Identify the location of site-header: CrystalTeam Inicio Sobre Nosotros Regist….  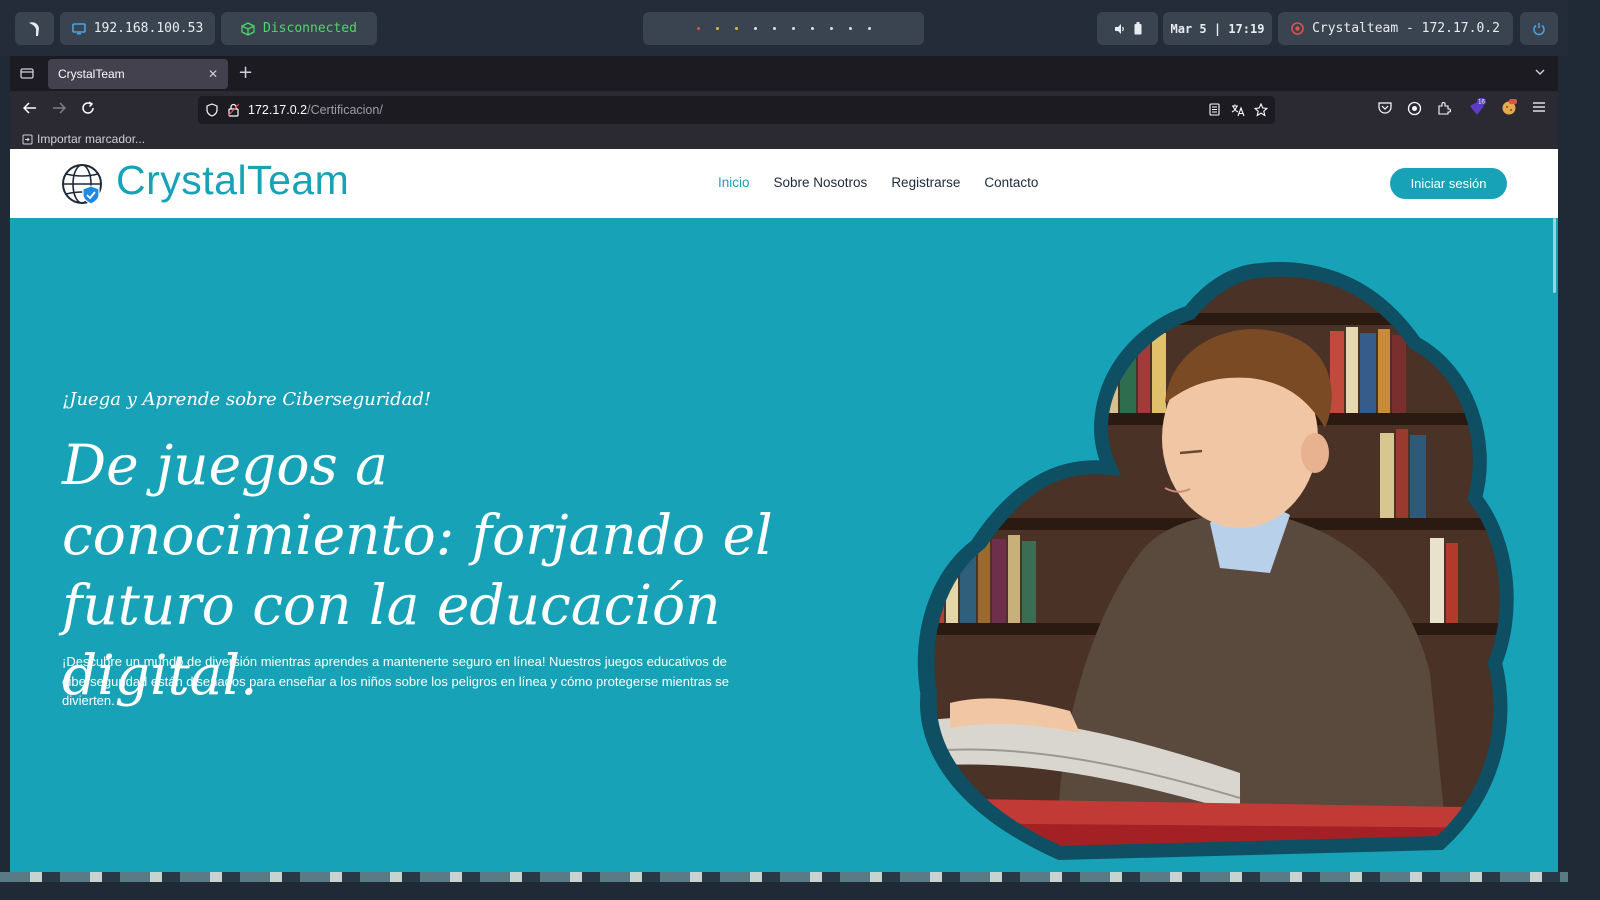
(784, 183).